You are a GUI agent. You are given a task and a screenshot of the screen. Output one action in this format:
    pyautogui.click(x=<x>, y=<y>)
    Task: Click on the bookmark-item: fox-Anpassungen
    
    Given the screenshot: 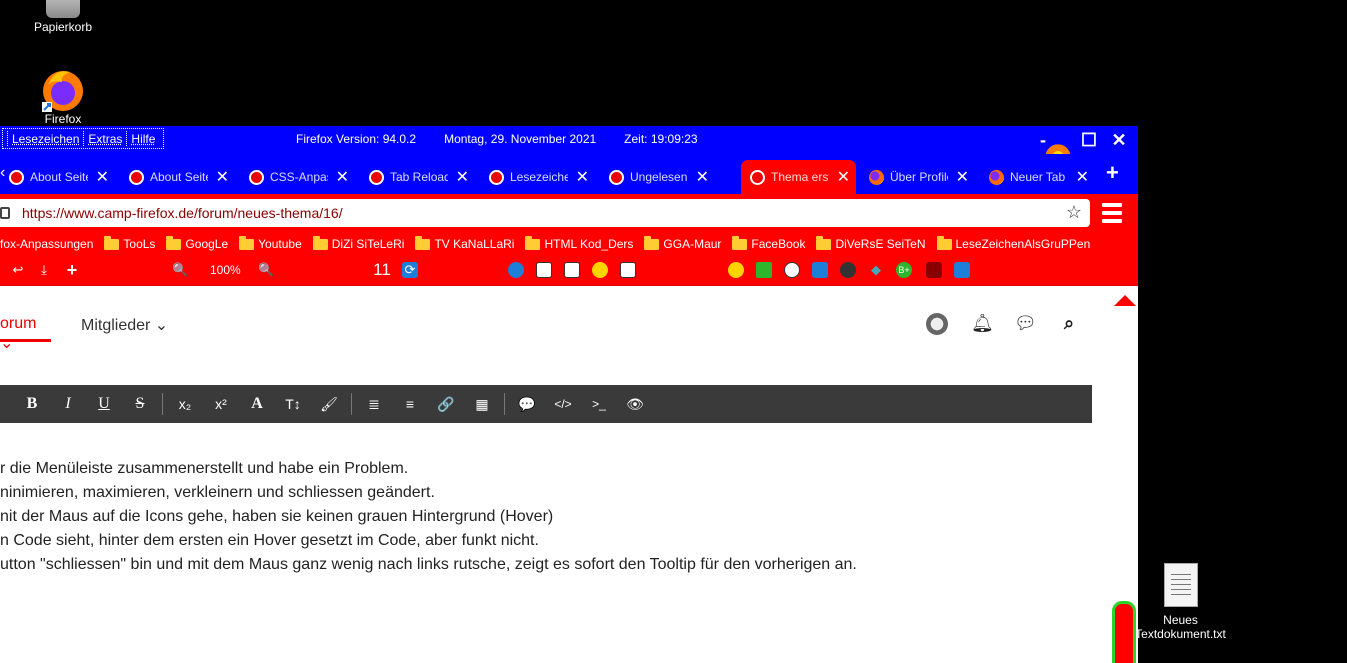 What is the action you would take?
    pyautogui.click(x=46, y=244)
    